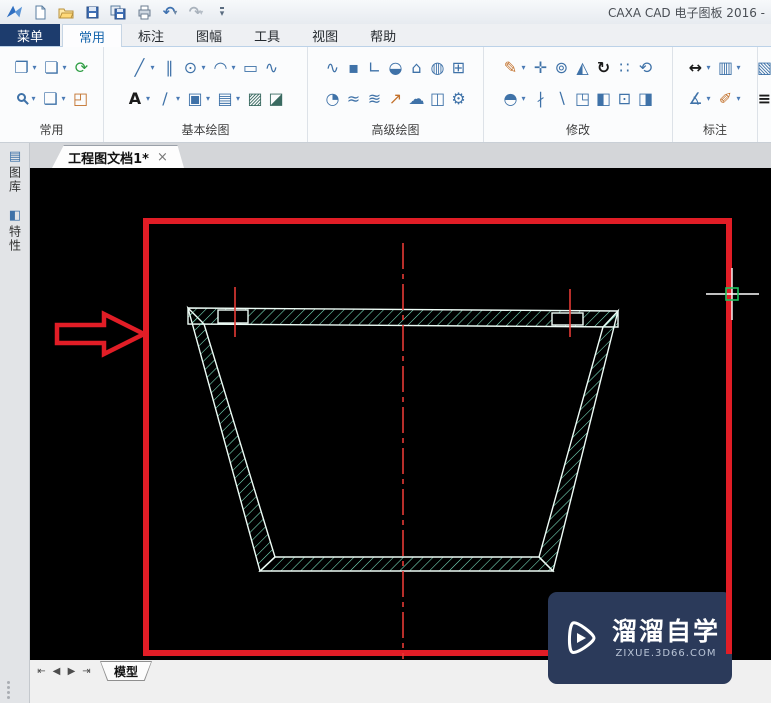 The height and width of the screenshot is (703, 771). I want to click on tab-frame: 图幅, so click(209, 35).